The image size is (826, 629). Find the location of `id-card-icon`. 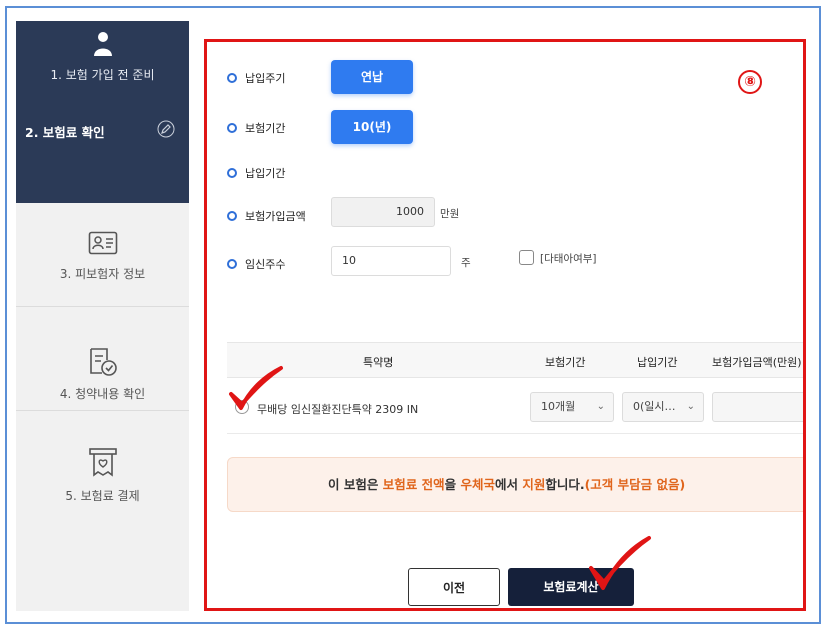

id-card-icon is located at coordinates (103, 244).